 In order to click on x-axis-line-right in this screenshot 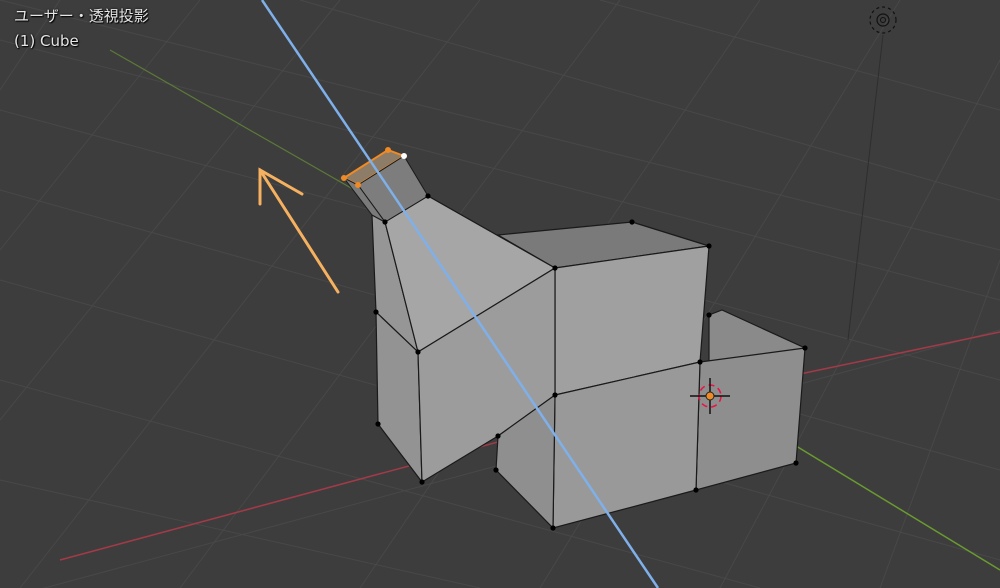, I will do `click(899, 353)`.